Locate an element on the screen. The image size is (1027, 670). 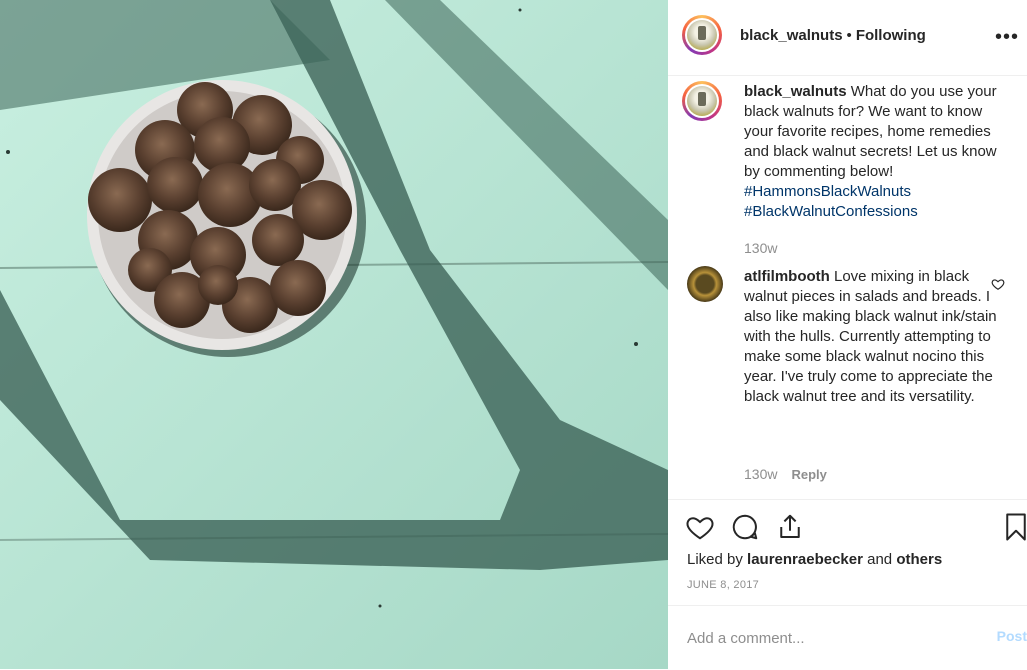
liked-by-user: laurenraebecker is located at coordinates (805, 559).